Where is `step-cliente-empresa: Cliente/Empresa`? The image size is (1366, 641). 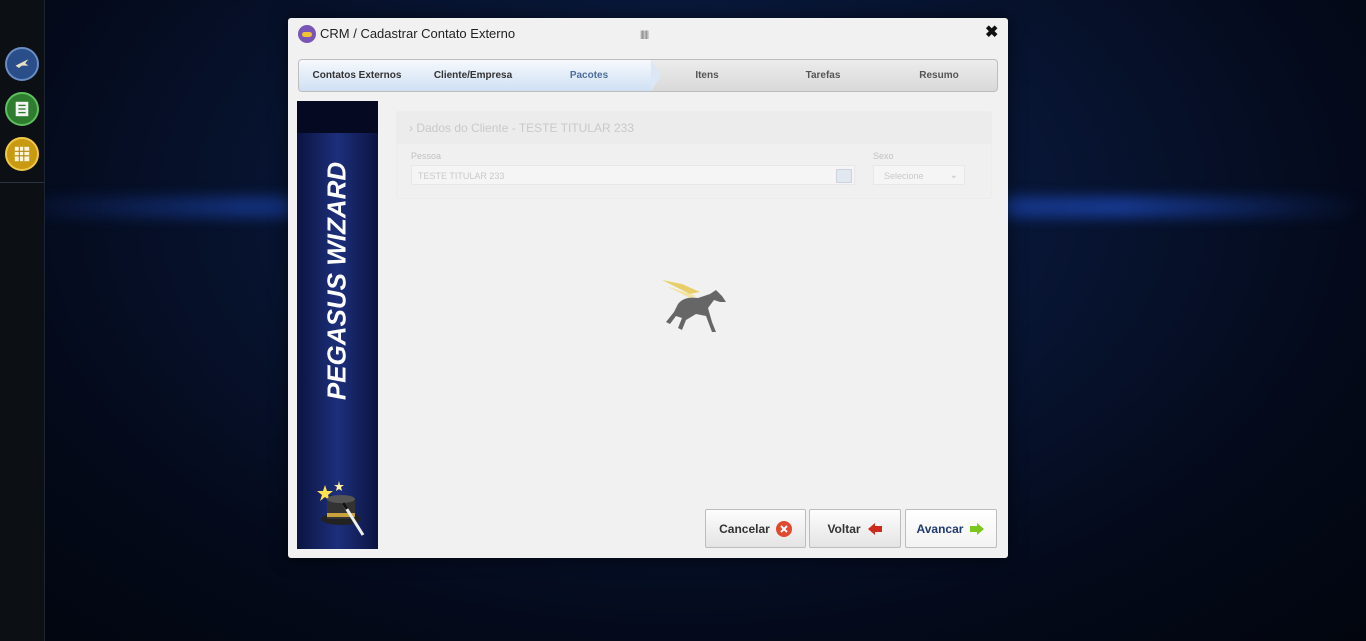 step-cliente-empresa: Cliente/Empresa is located at coordinates (473, 75).